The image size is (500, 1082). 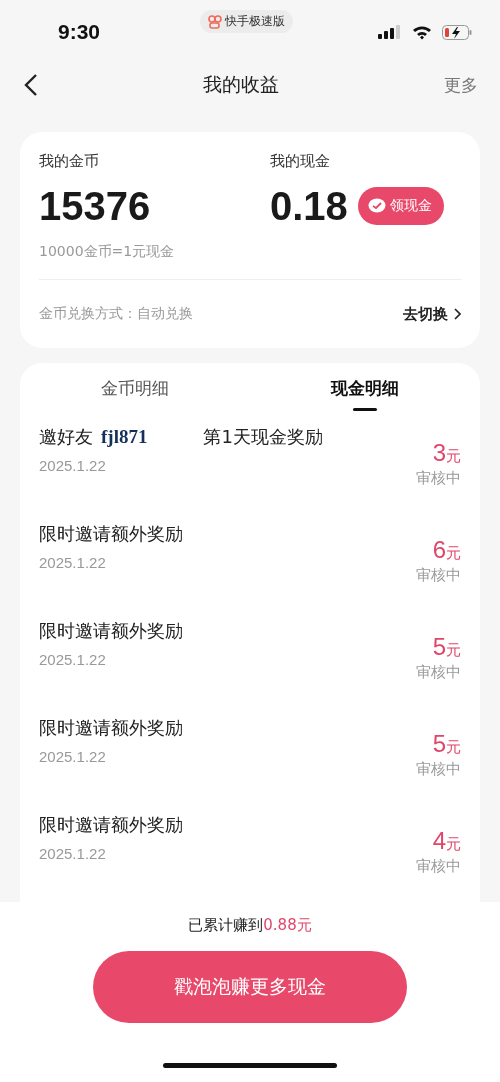 I want to click on exchange-rate: 10000金币=1元现金, so click(x=107, y=252).